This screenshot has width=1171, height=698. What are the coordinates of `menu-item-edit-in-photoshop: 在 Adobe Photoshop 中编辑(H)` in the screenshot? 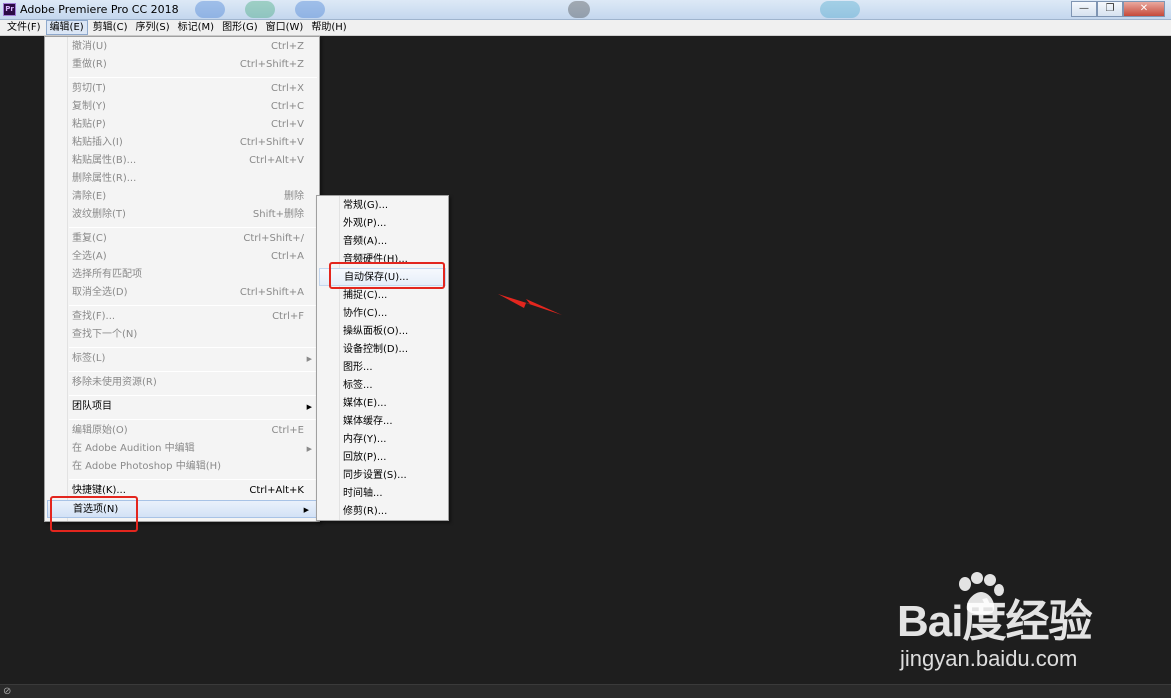 It's located at (182, 467).